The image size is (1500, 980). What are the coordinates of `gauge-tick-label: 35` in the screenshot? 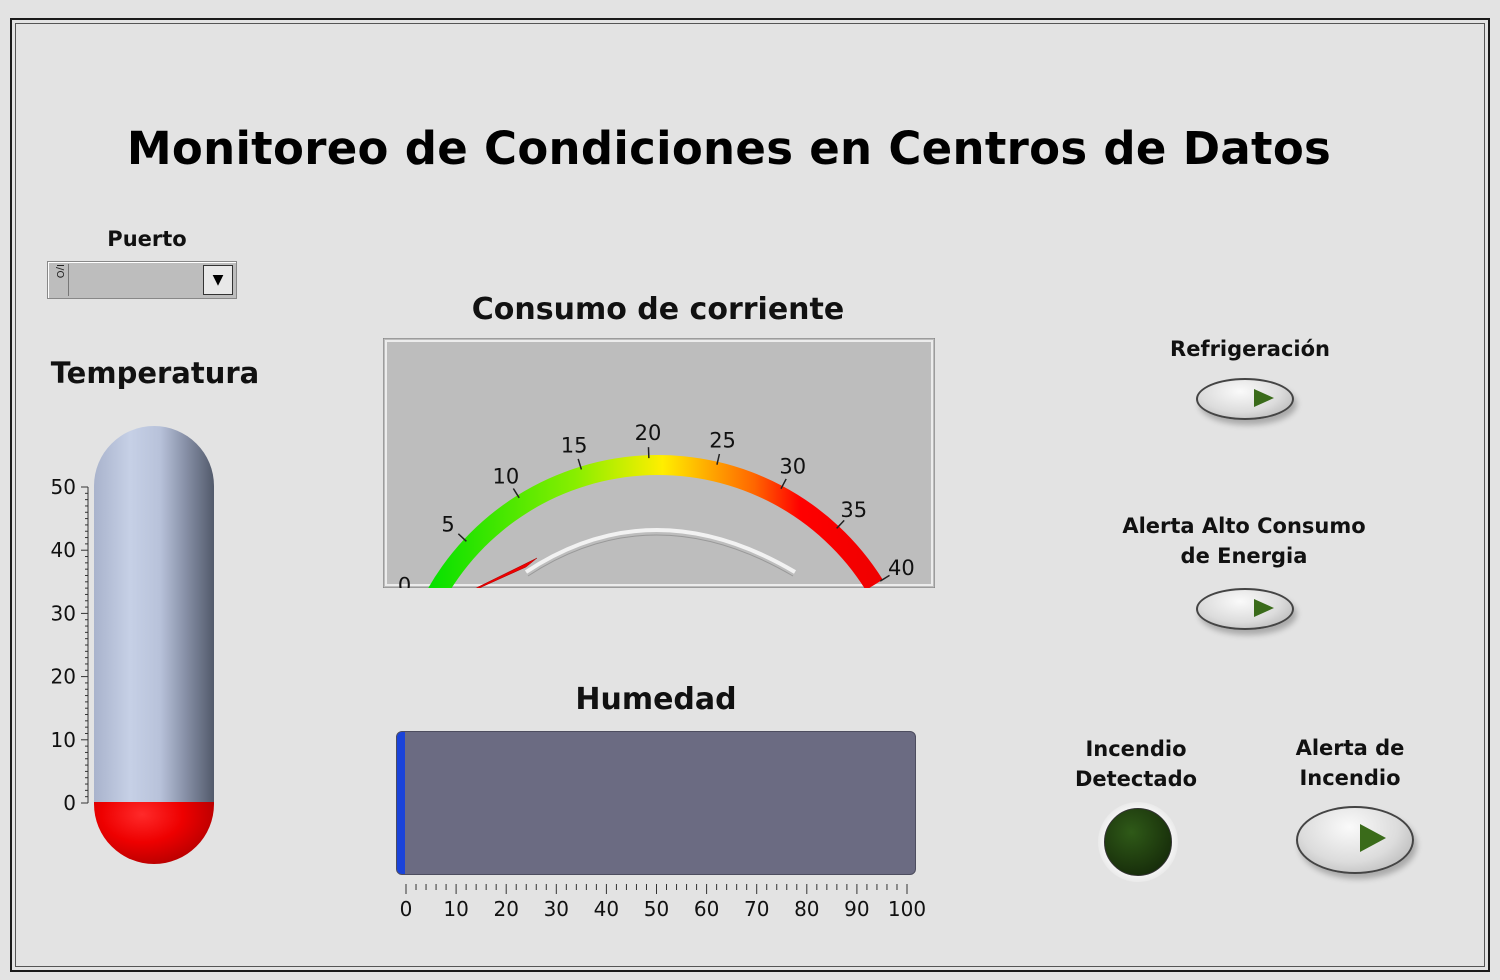 It's located at (853, 510).